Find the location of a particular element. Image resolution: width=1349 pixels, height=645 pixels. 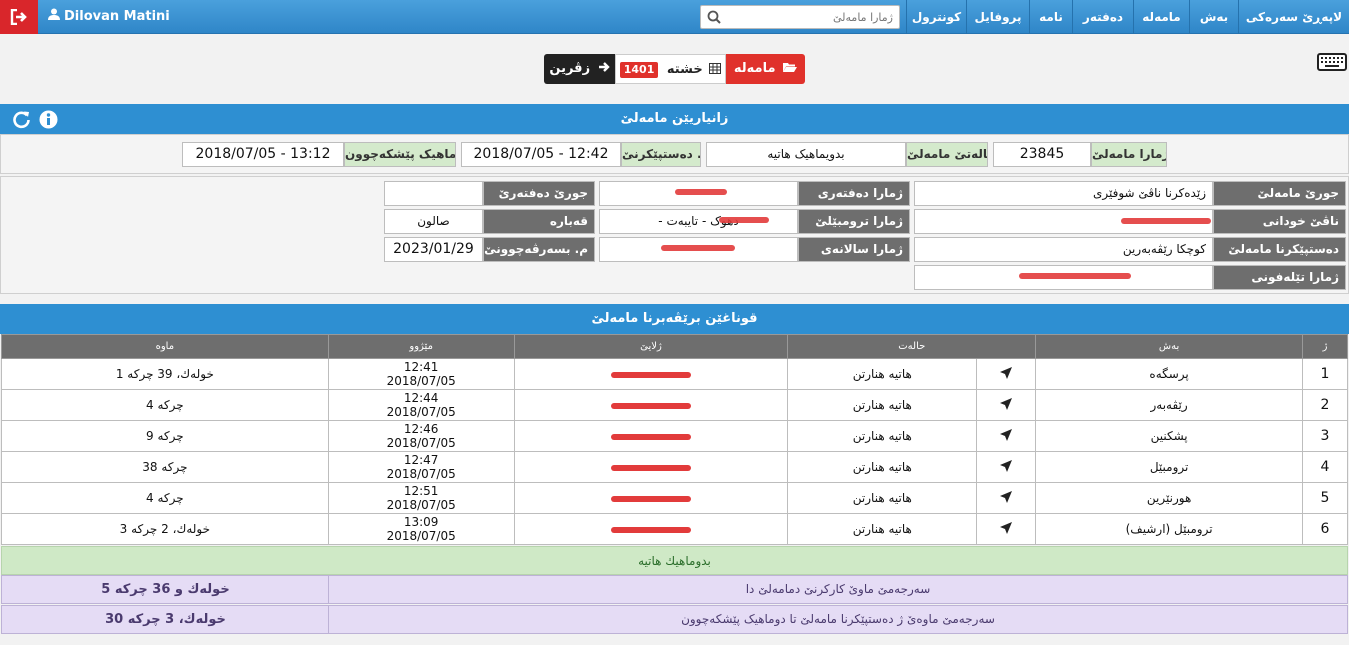

completed-banner: بدوماهیك هاتیە is located at coordinates (674, 560).